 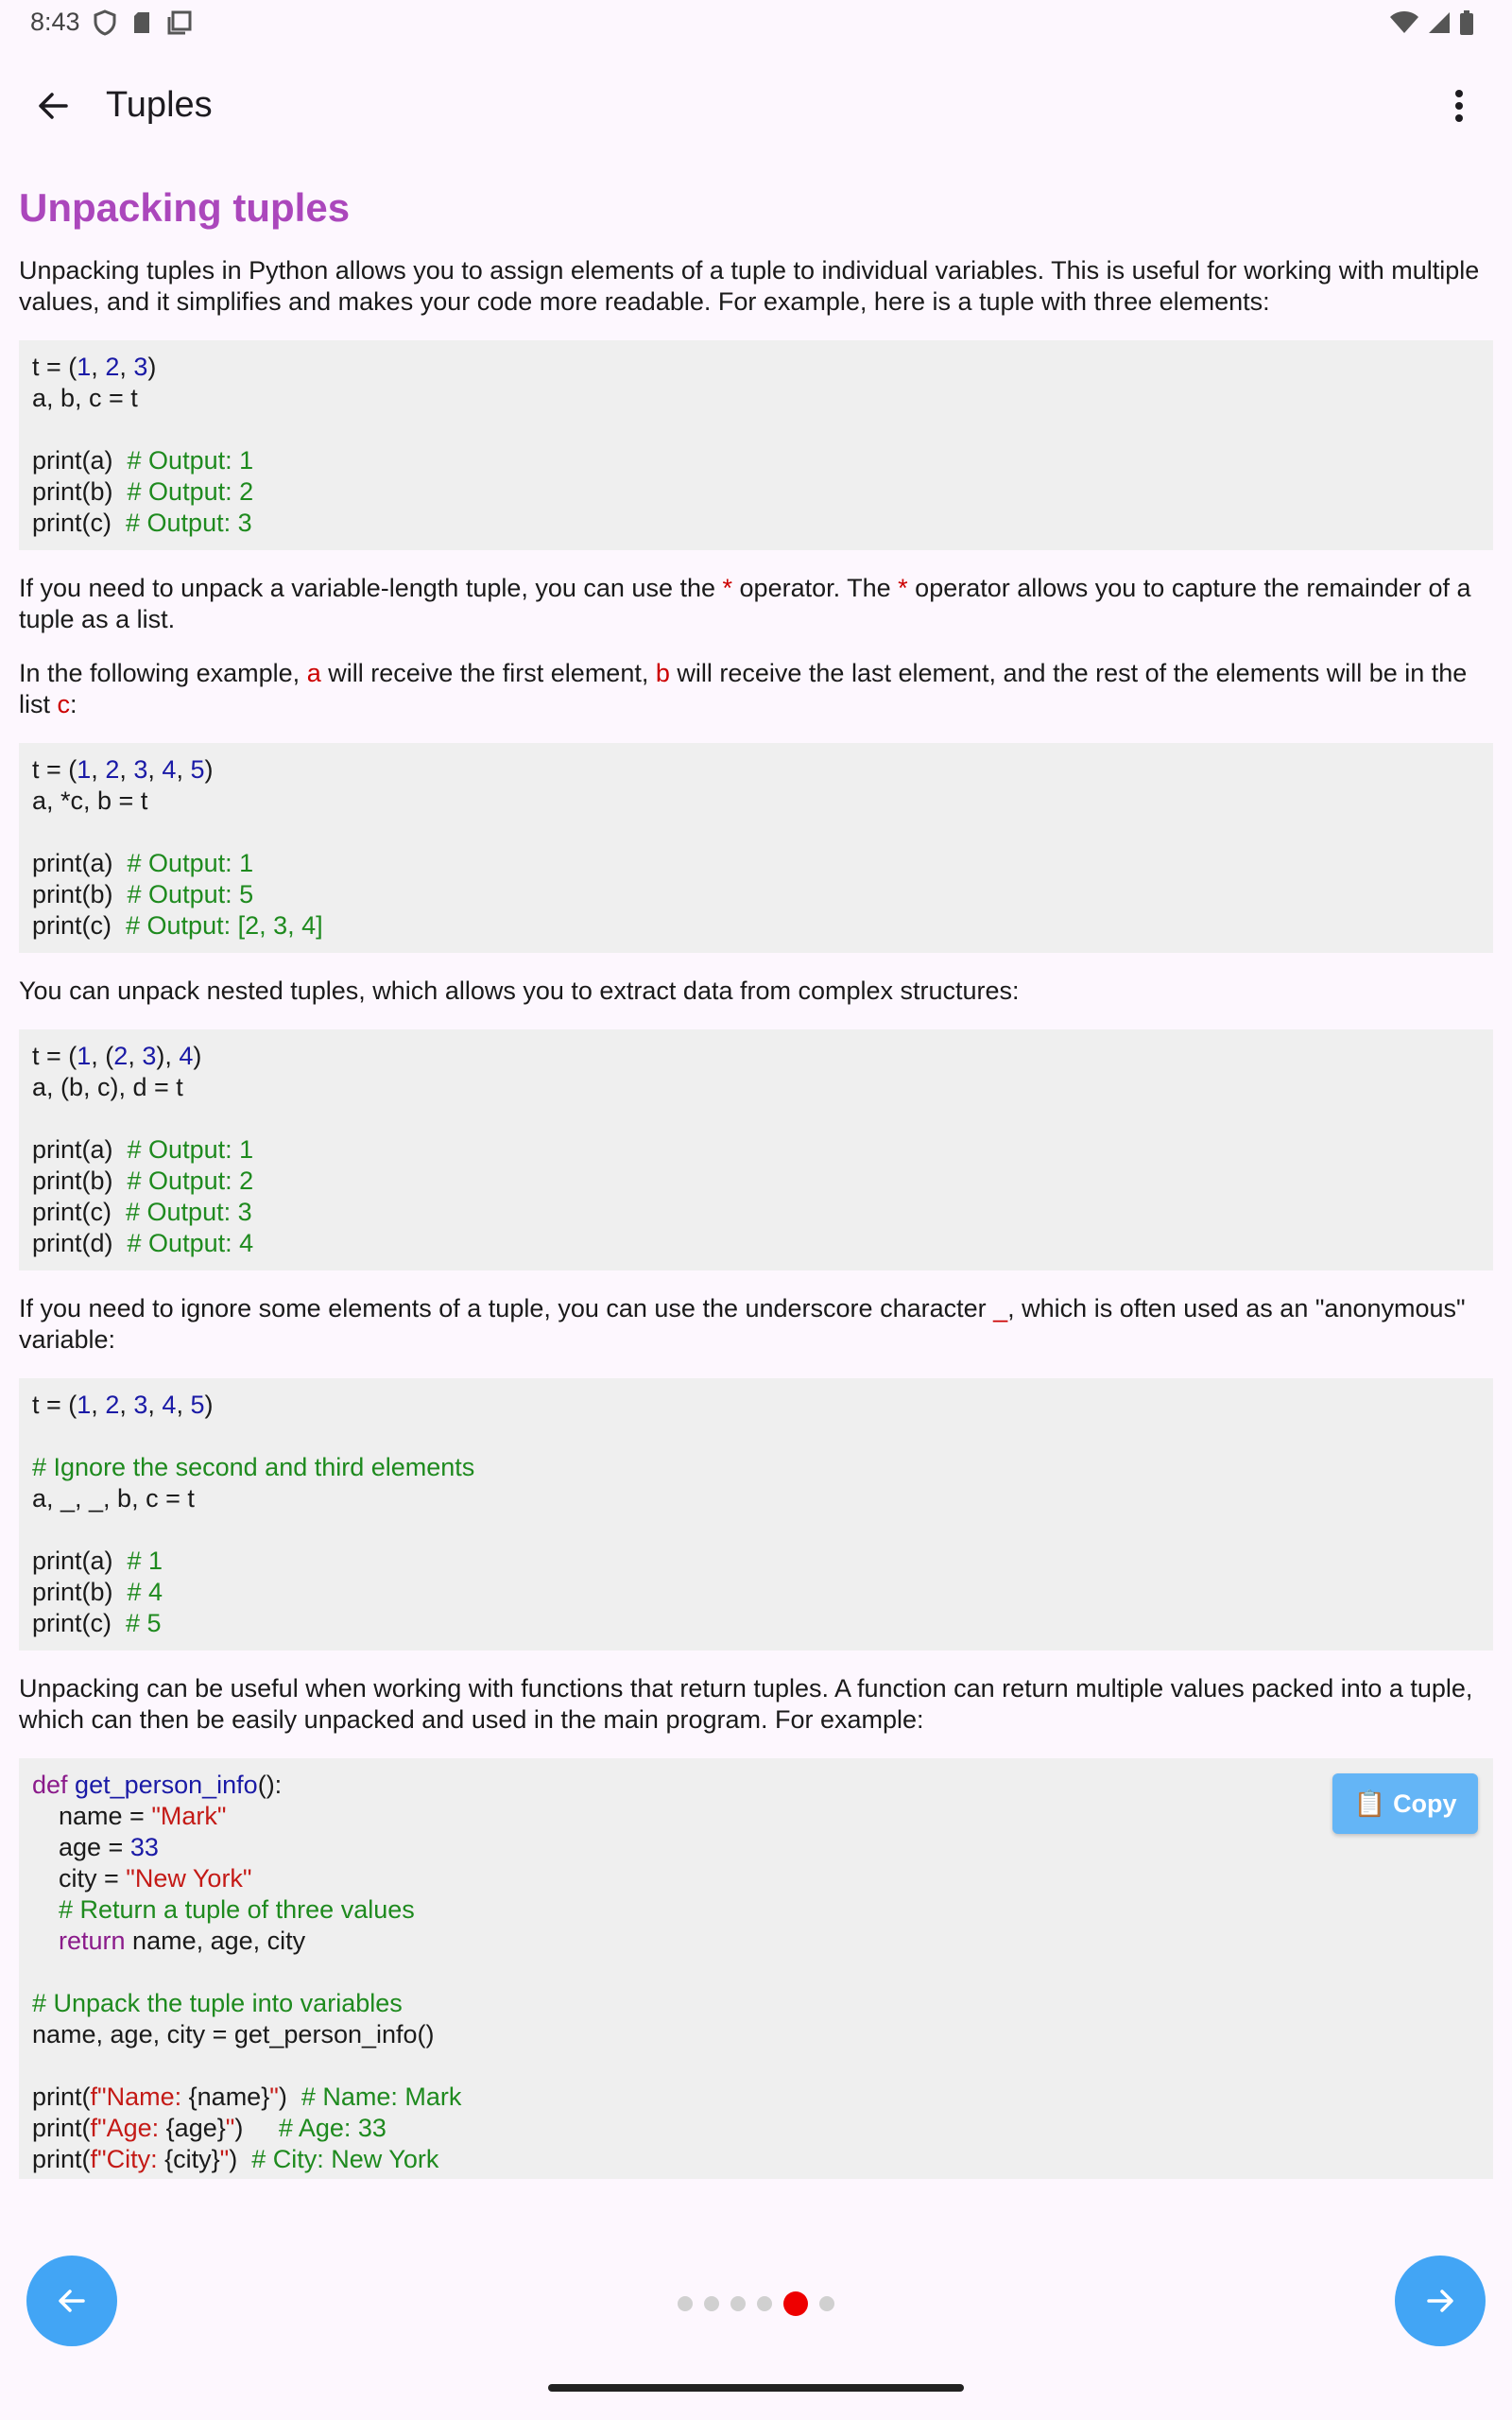 What do you see at coordinates (1404, 22) in the screenshot?
I see `wifi-icon` at bounding box center [1404, 22].